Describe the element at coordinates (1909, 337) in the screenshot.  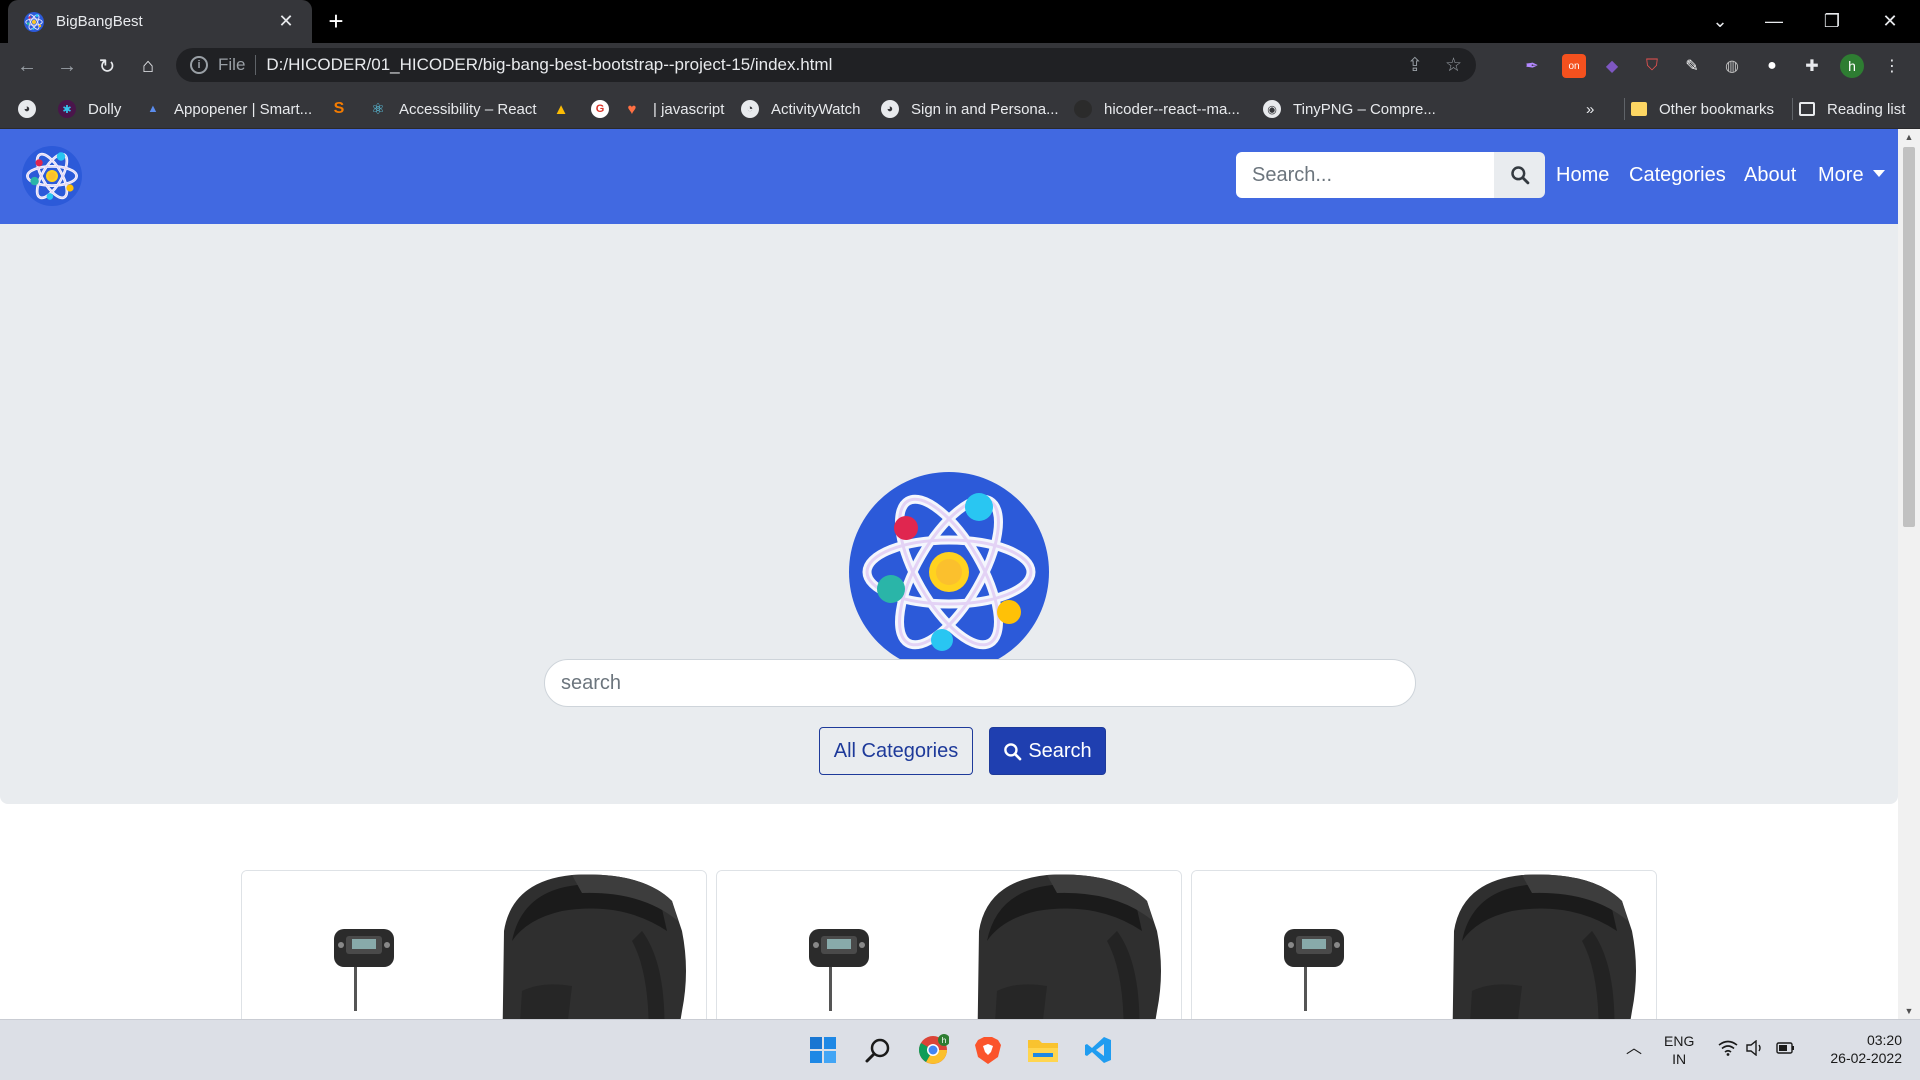
I see `scrollbar-thumb` at that location.